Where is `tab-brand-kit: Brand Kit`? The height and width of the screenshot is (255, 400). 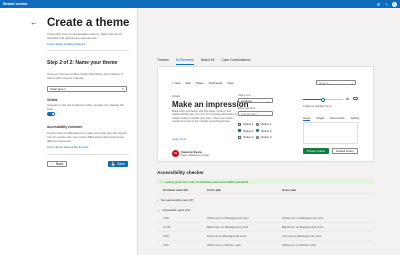 tab-brand-kit: Brand Kit is located at coordinates (208, 61).